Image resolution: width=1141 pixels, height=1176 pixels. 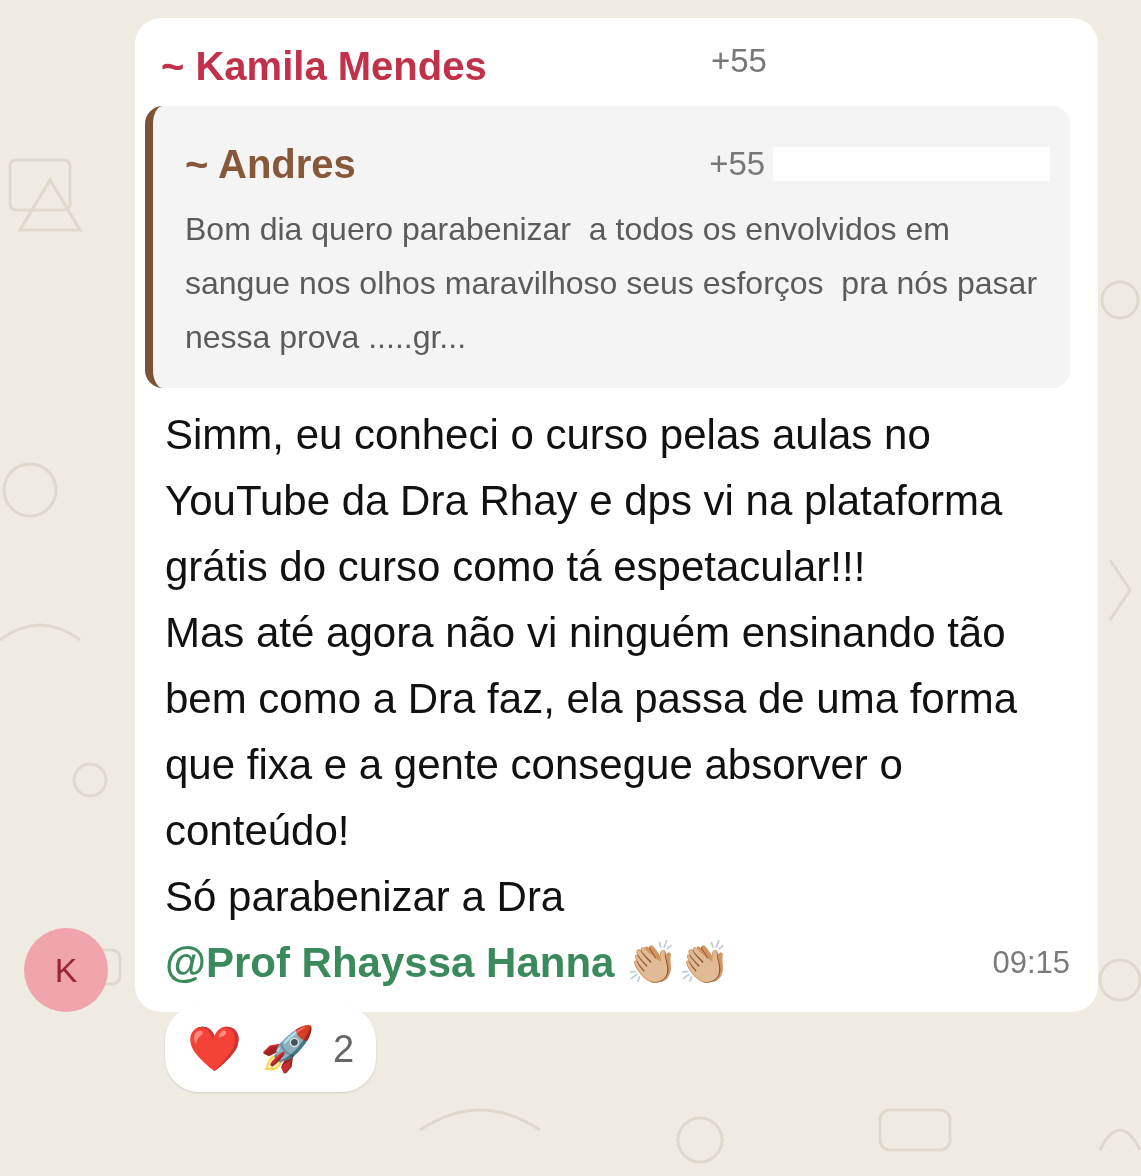 I want to click on quote-phone: +55, so click(x=737, y=164).